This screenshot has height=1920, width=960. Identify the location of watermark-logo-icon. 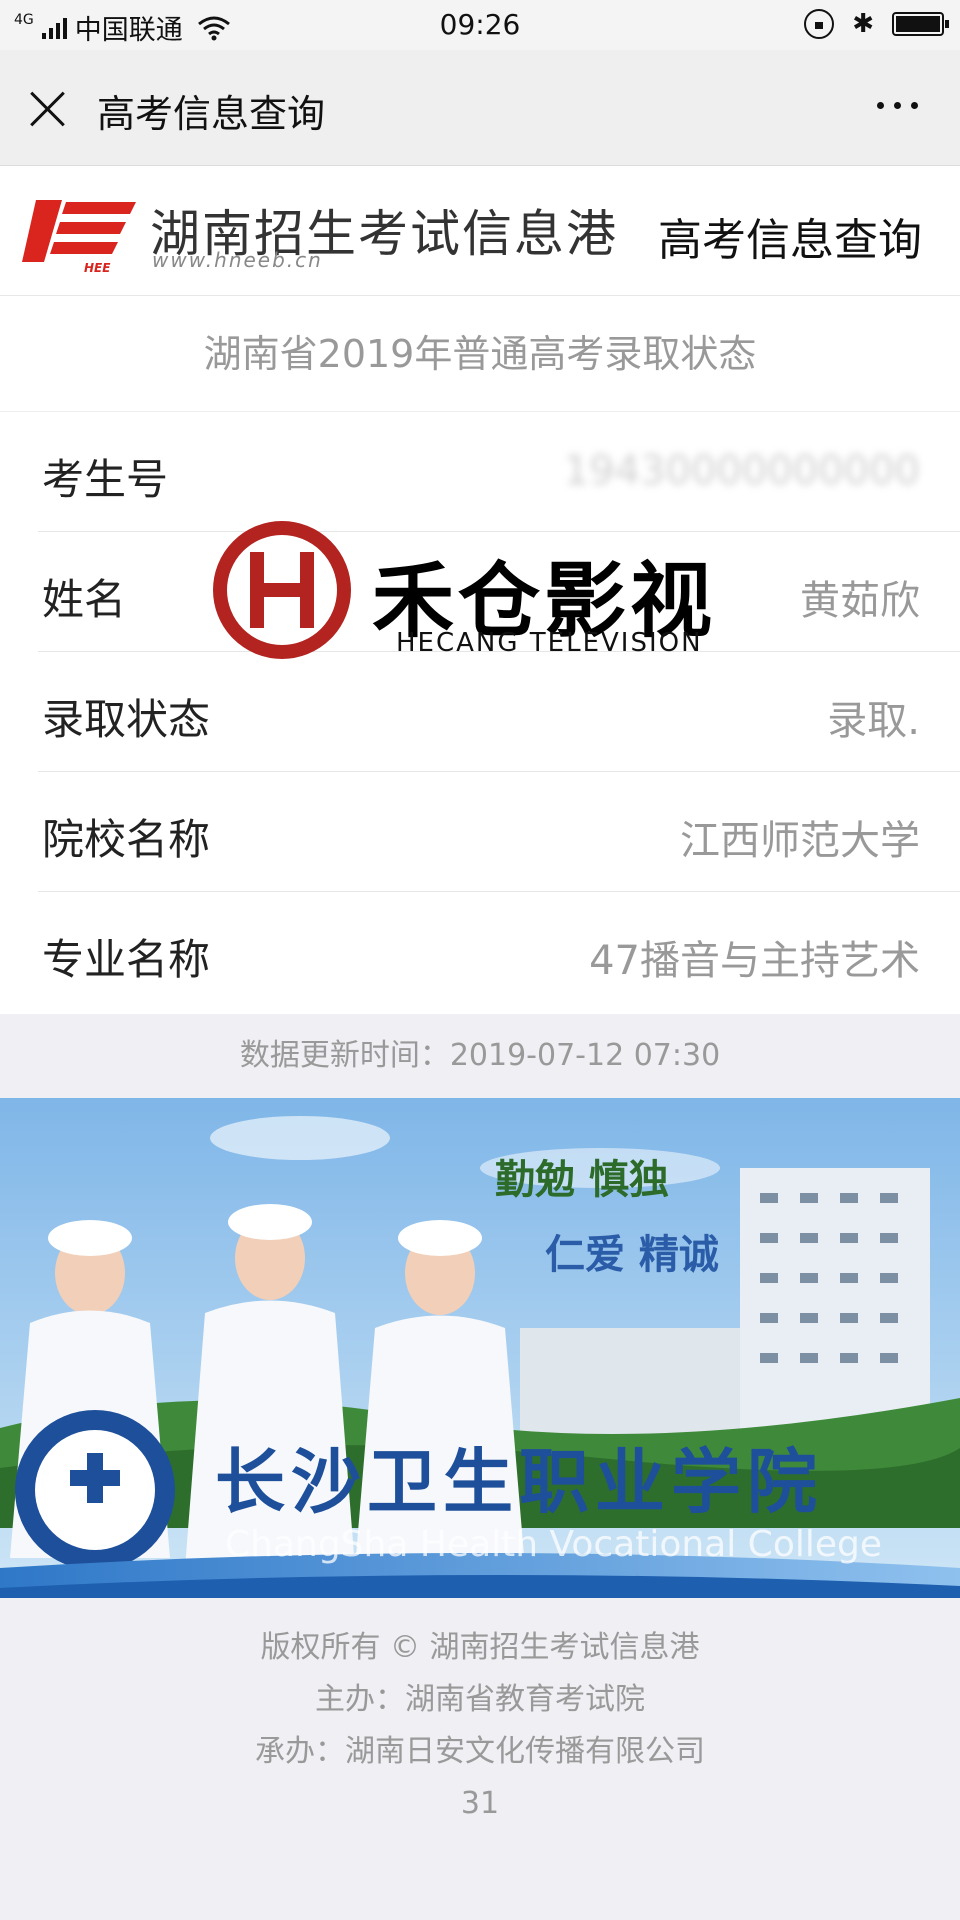
(282, 590).